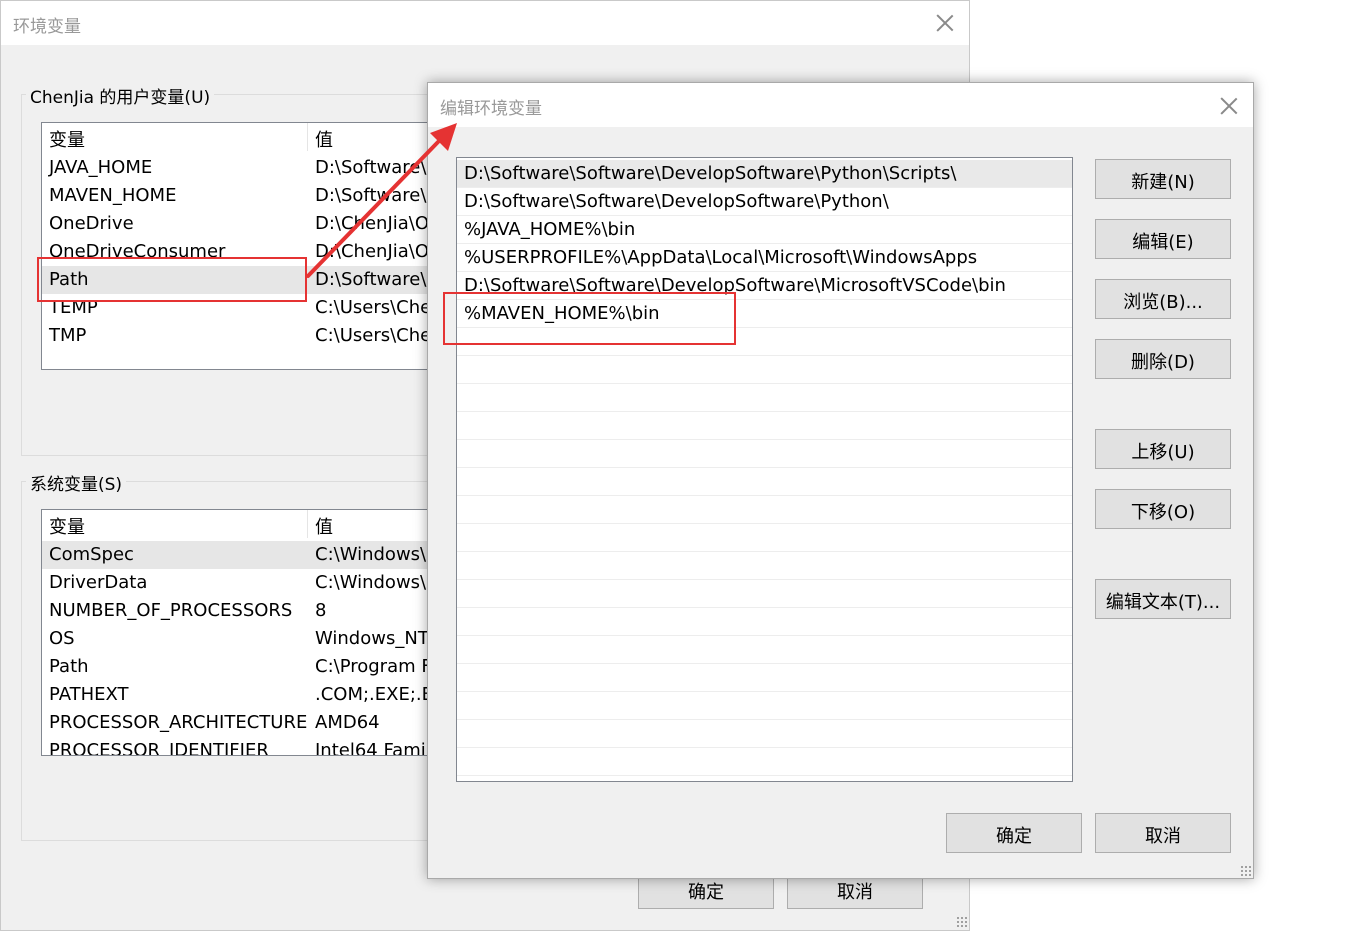 The image size is (1363, 931). Describe the element at coordinates (840, 105) in the screenshot. I see `title-bar: 编辑环境变量` at that location.